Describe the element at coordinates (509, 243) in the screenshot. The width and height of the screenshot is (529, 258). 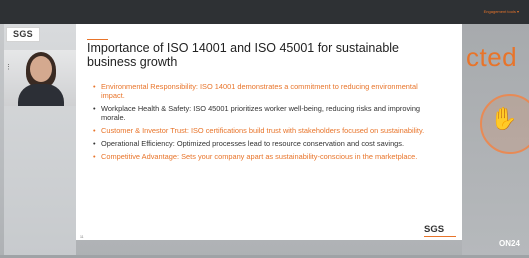
I see `on24-logo: ON24` at that location.